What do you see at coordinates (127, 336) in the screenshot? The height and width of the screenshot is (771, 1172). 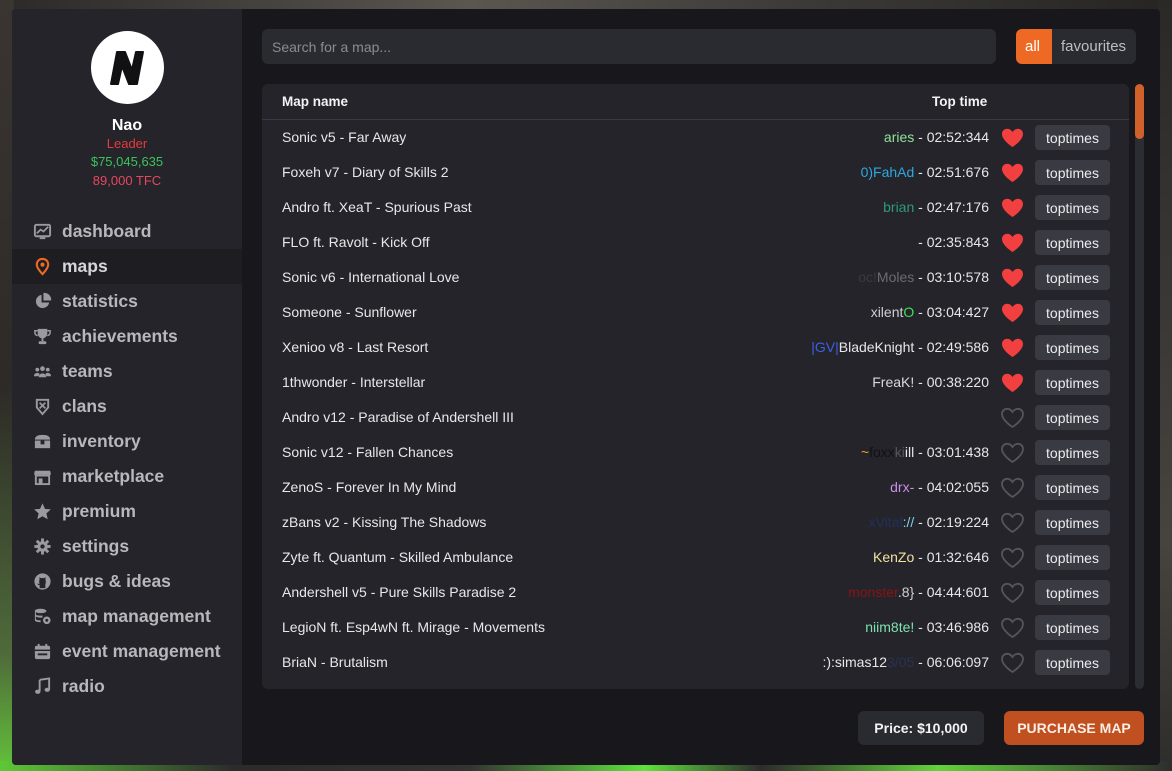 I see `sidebar-item-achievements: achievements` at bounding box center [127, 336].